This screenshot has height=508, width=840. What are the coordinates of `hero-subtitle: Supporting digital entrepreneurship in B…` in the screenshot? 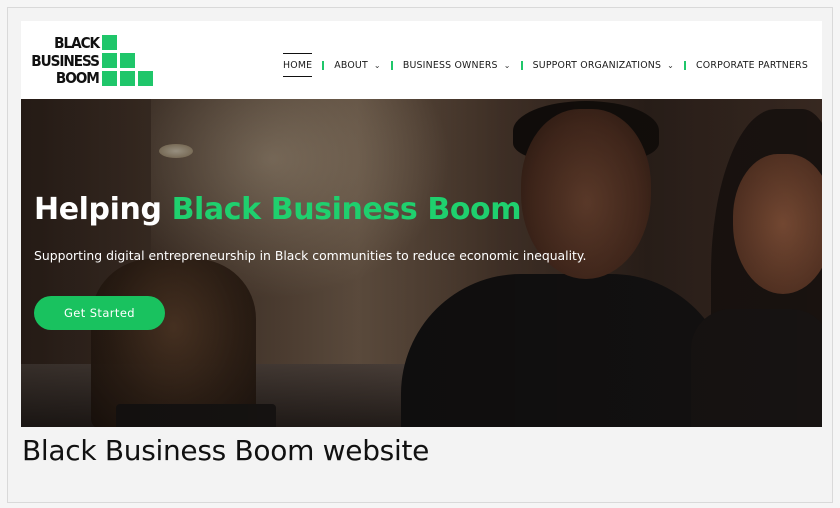 It's located at (310, 255).